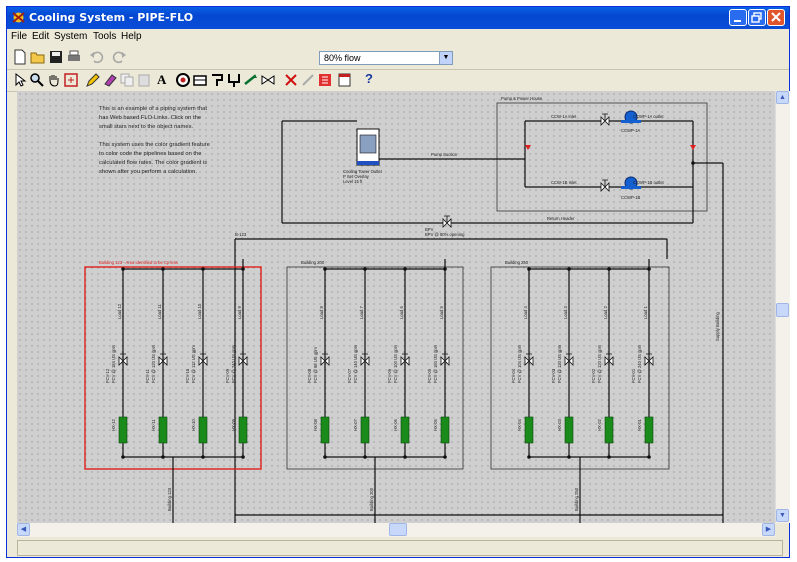  What do you see at coordinates (20, 57) in the screenshot?
I see `new-file-icon` at bounding box center [20, 57].